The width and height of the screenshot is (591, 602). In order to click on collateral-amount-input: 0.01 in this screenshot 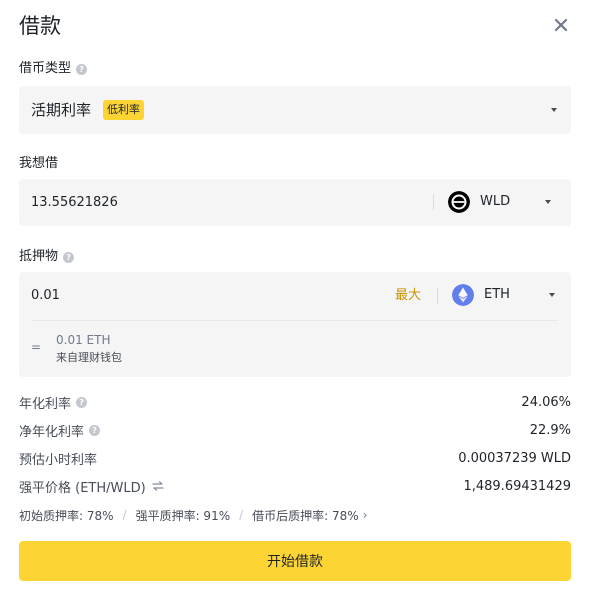, I will do `click(45, 296)`.